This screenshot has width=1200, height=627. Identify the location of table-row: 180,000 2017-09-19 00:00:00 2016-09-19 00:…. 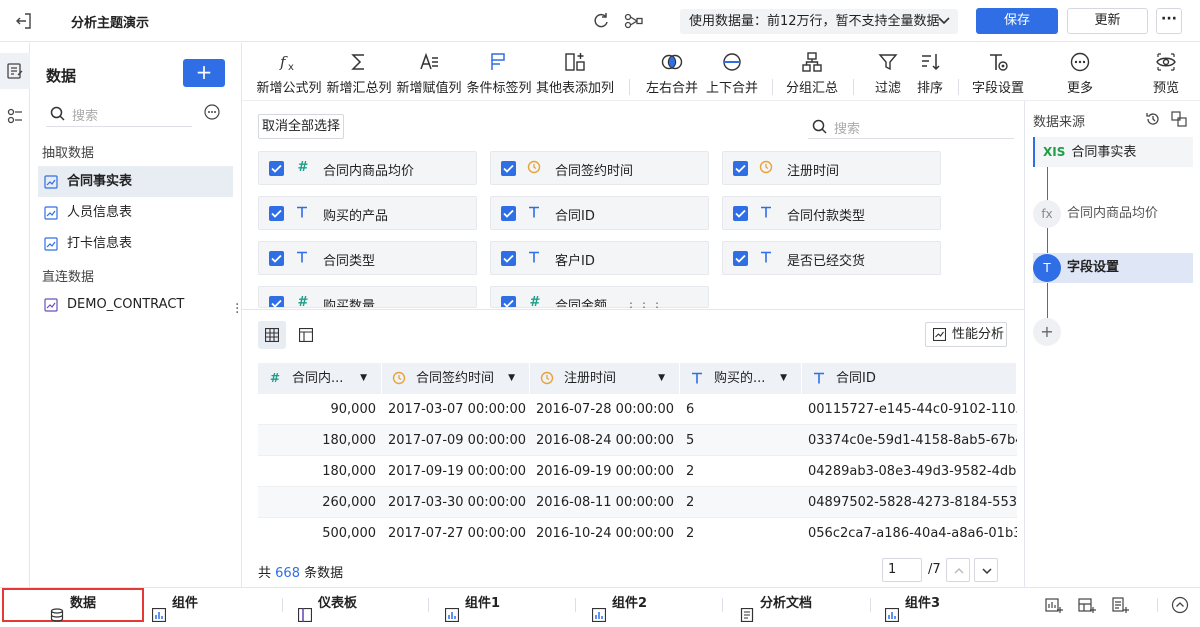
(637, 471).